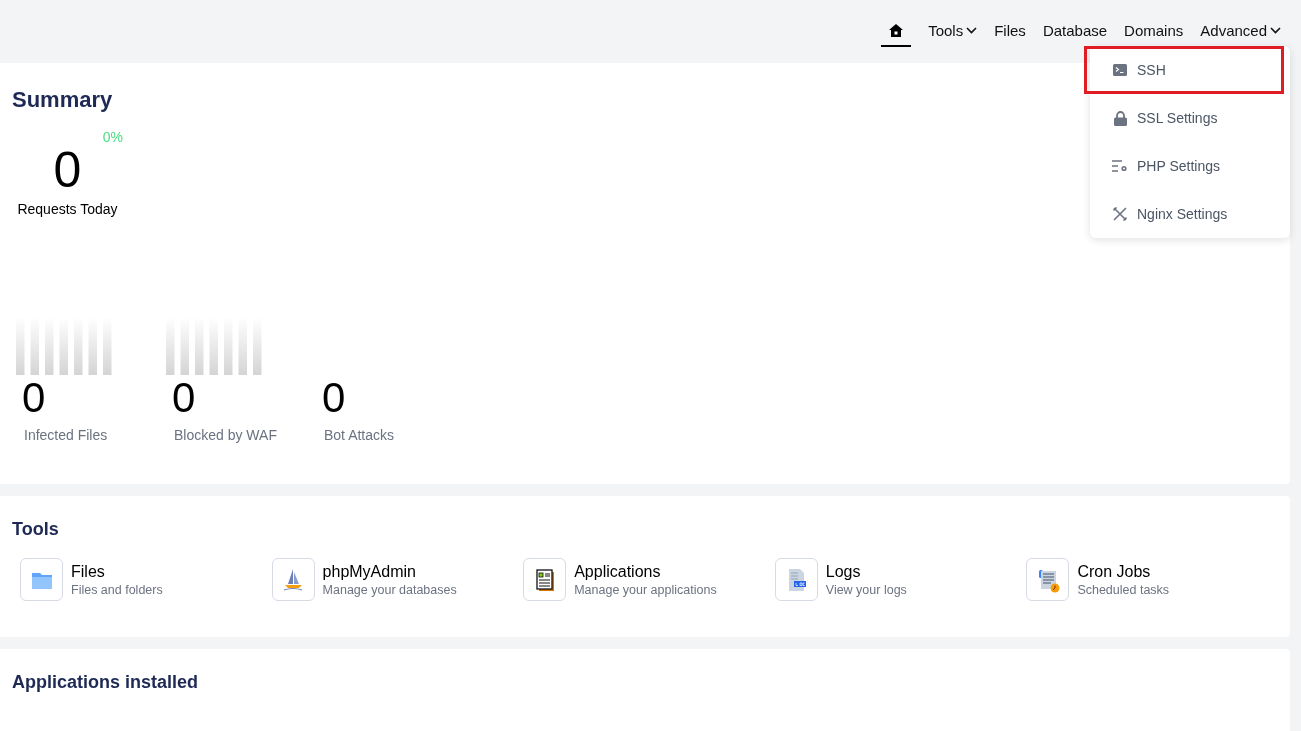 Image resolution: width=1301 pixels, height=731 pixels. What do you see at coordinates (66, 435) in the screenshot?
I see `stat-label: Infected Files` at bounding box center [66, 435].